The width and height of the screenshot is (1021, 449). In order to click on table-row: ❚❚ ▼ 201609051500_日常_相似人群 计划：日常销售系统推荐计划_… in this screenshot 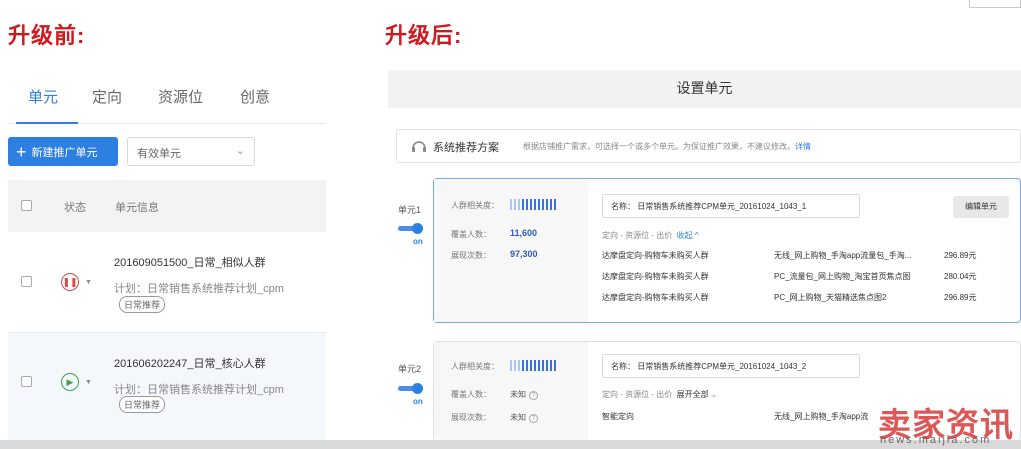, I will do `click(167, 283)`.